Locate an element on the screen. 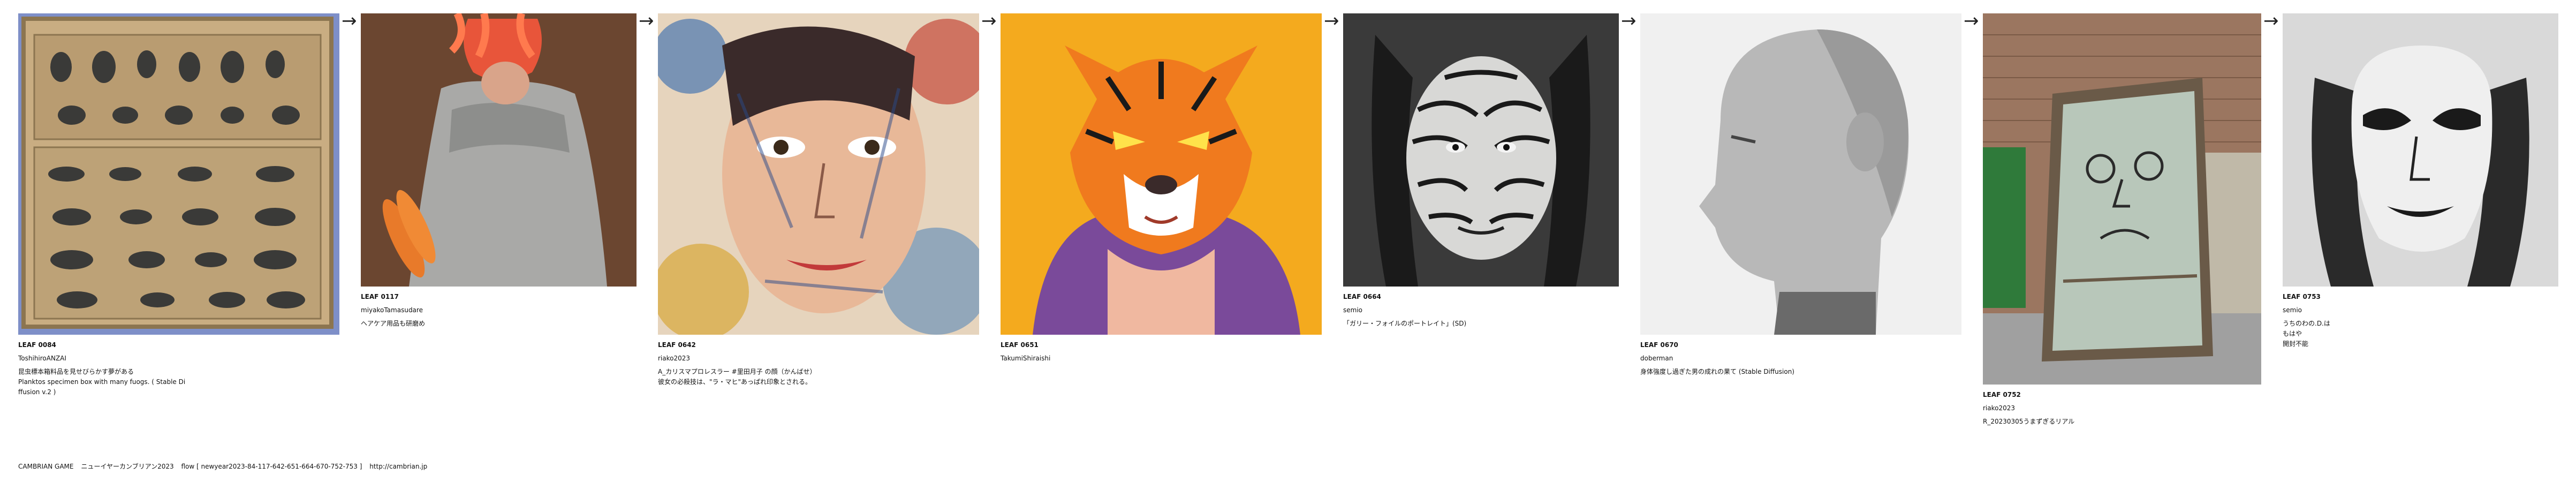 This screenshot has height=482, width=2576. leaf-caption-line: 彼女の必殺技は、"ラ・マヒ"あっぱれ印象とされる。 is located at coordinates (735, 382).